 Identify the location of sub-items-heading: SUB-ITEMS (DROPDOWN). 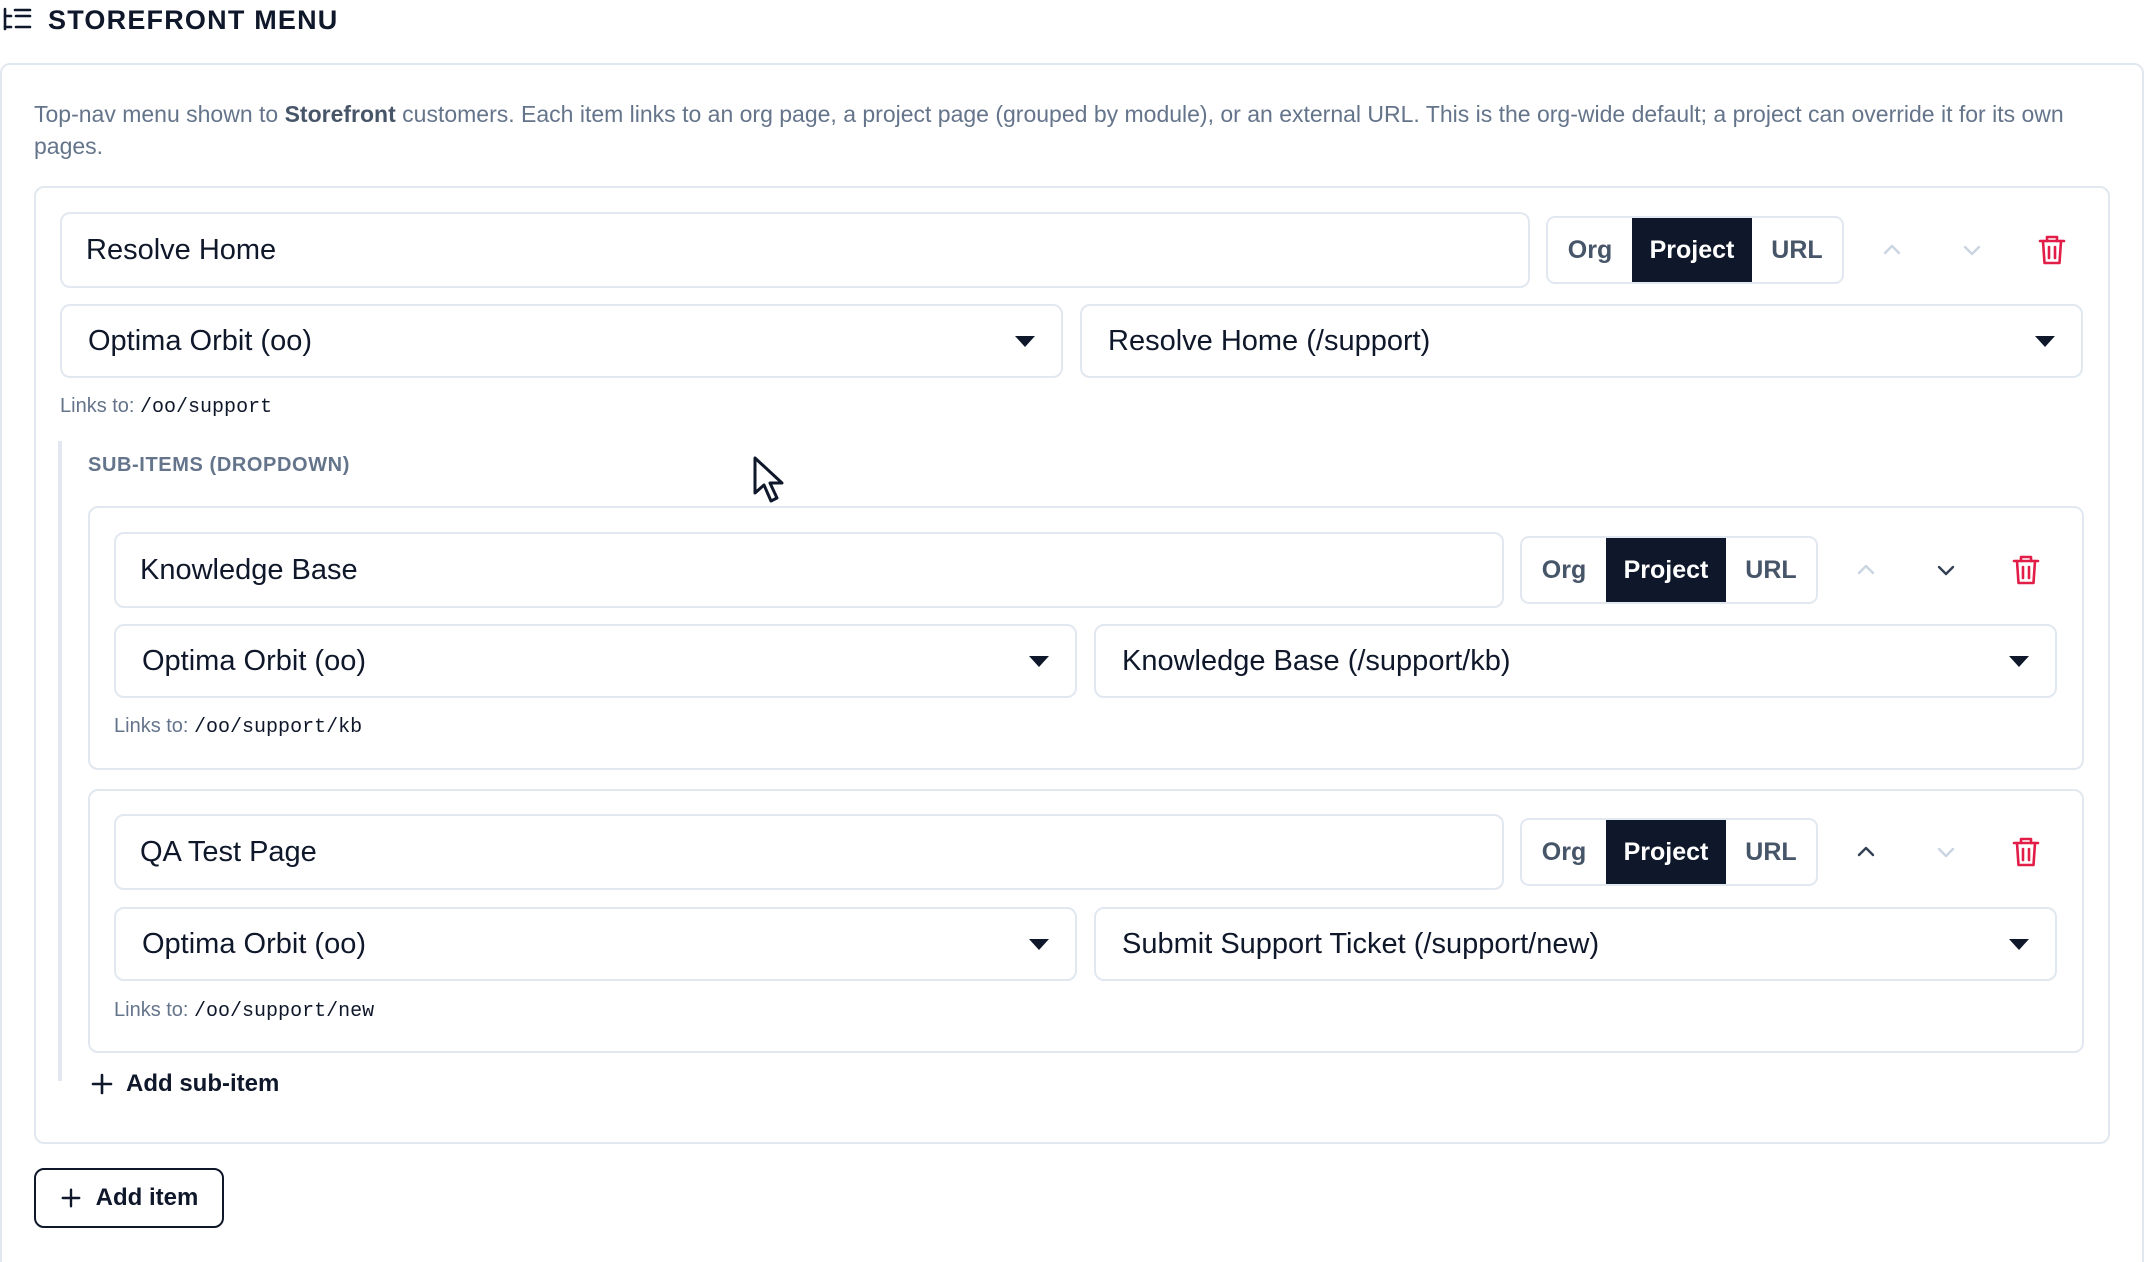
(219, 465).